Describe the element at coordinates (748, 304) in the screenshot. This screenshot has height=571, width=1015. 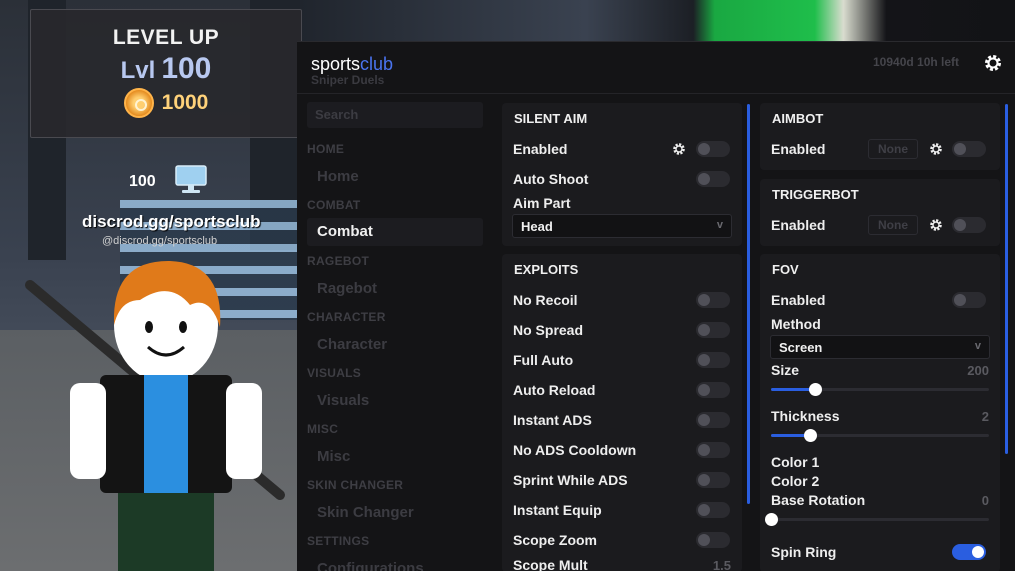
I see `middle-column-scrollbar` at that location.